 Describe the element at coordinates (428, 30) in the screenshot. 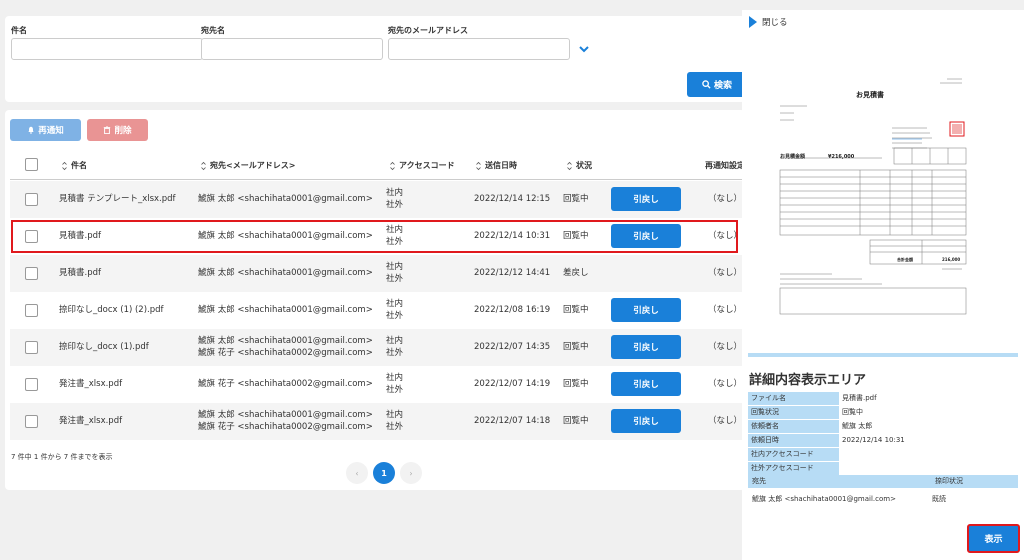

I see `recipient-email-label: 宛先のメールアドレス` at that location.